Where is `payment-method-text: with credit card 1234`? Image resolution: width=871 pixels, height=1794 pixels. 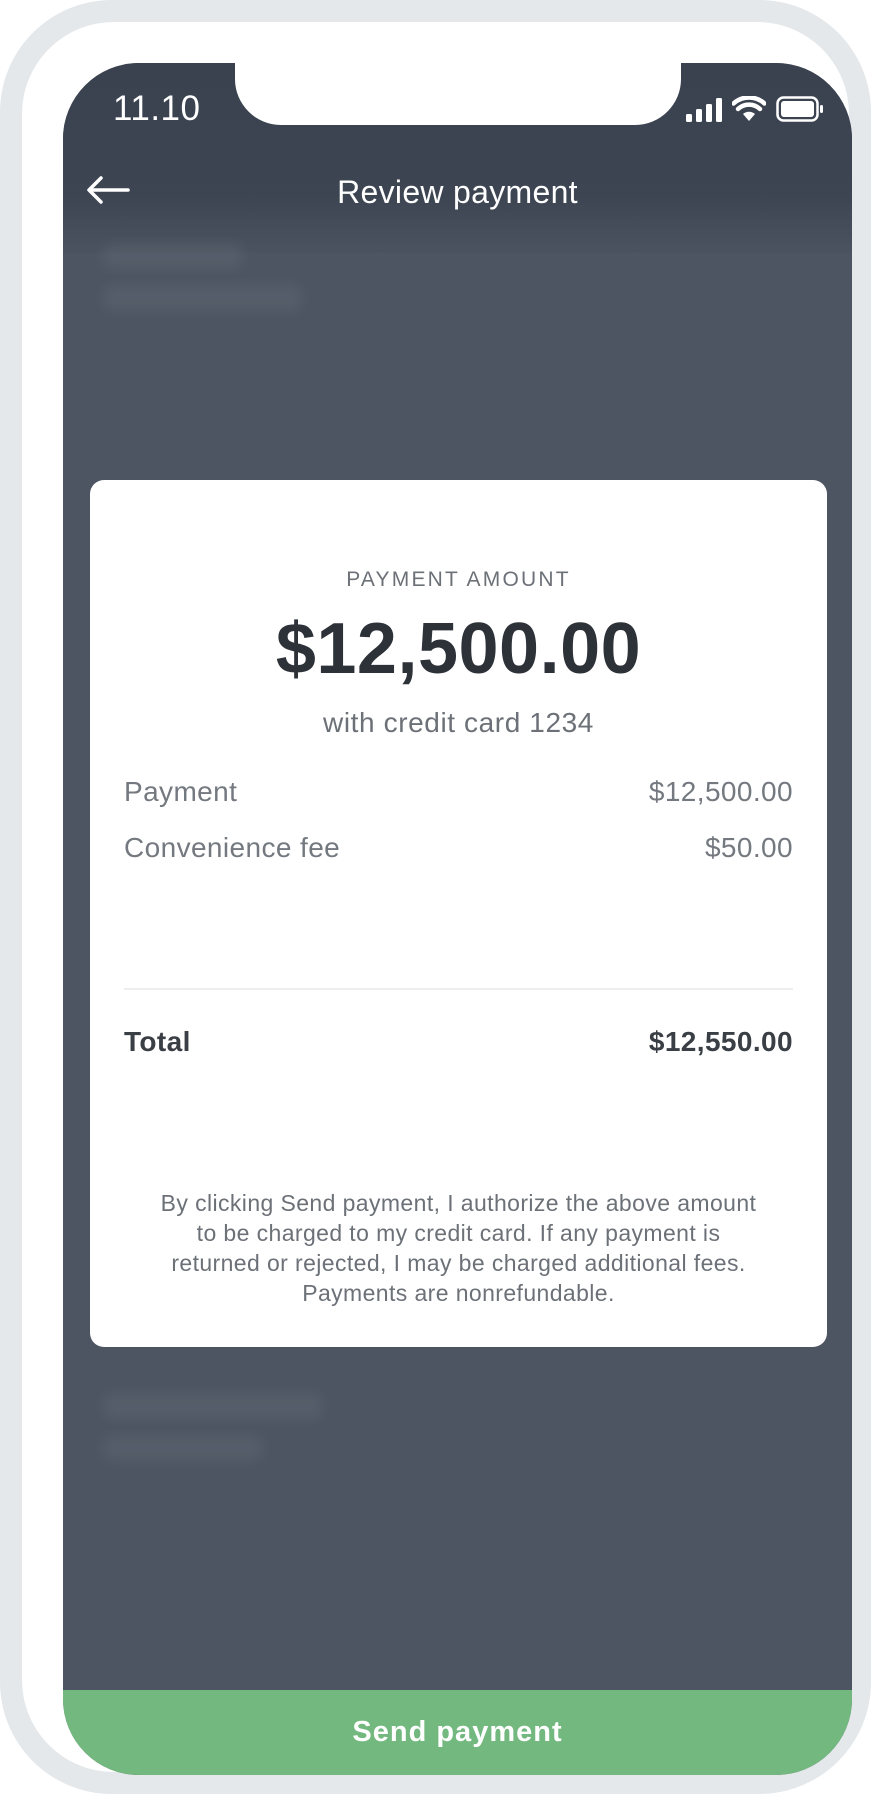 payment-method-text: with credit card 1234 is located at coordinates (458, 722).